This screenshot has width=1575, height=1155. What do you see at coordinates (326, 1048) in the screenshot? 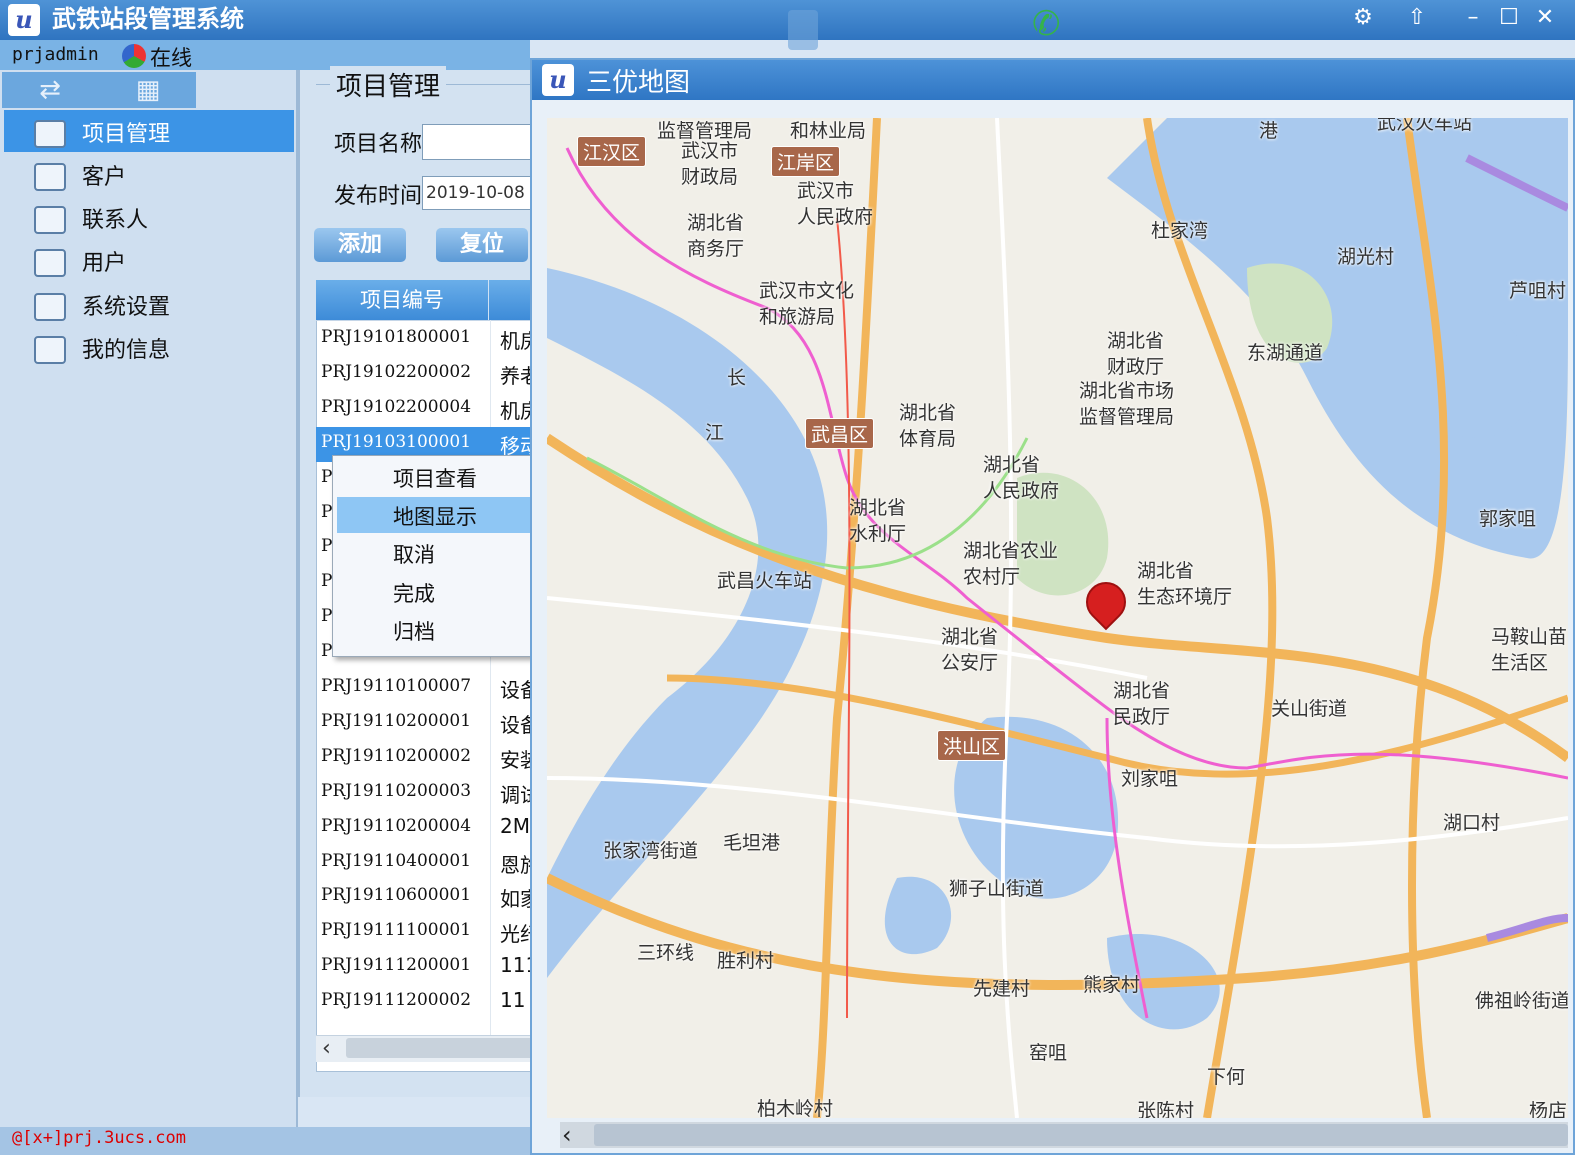
I see `scroll-left-arrow-icon: ‹` at bounding box center [326, 1048].